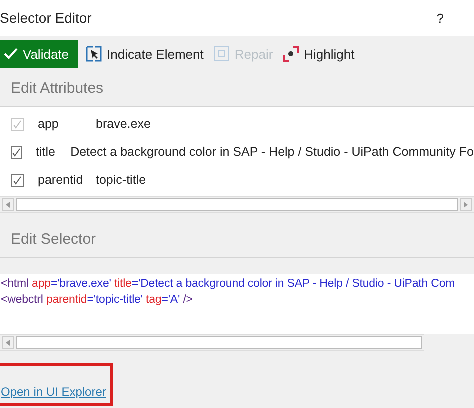 This screenshot has width=474, height=408. Describe the element at coordinates (145, 54) in the screenshot. I see `indicate-button: Indicate Element` at that location.